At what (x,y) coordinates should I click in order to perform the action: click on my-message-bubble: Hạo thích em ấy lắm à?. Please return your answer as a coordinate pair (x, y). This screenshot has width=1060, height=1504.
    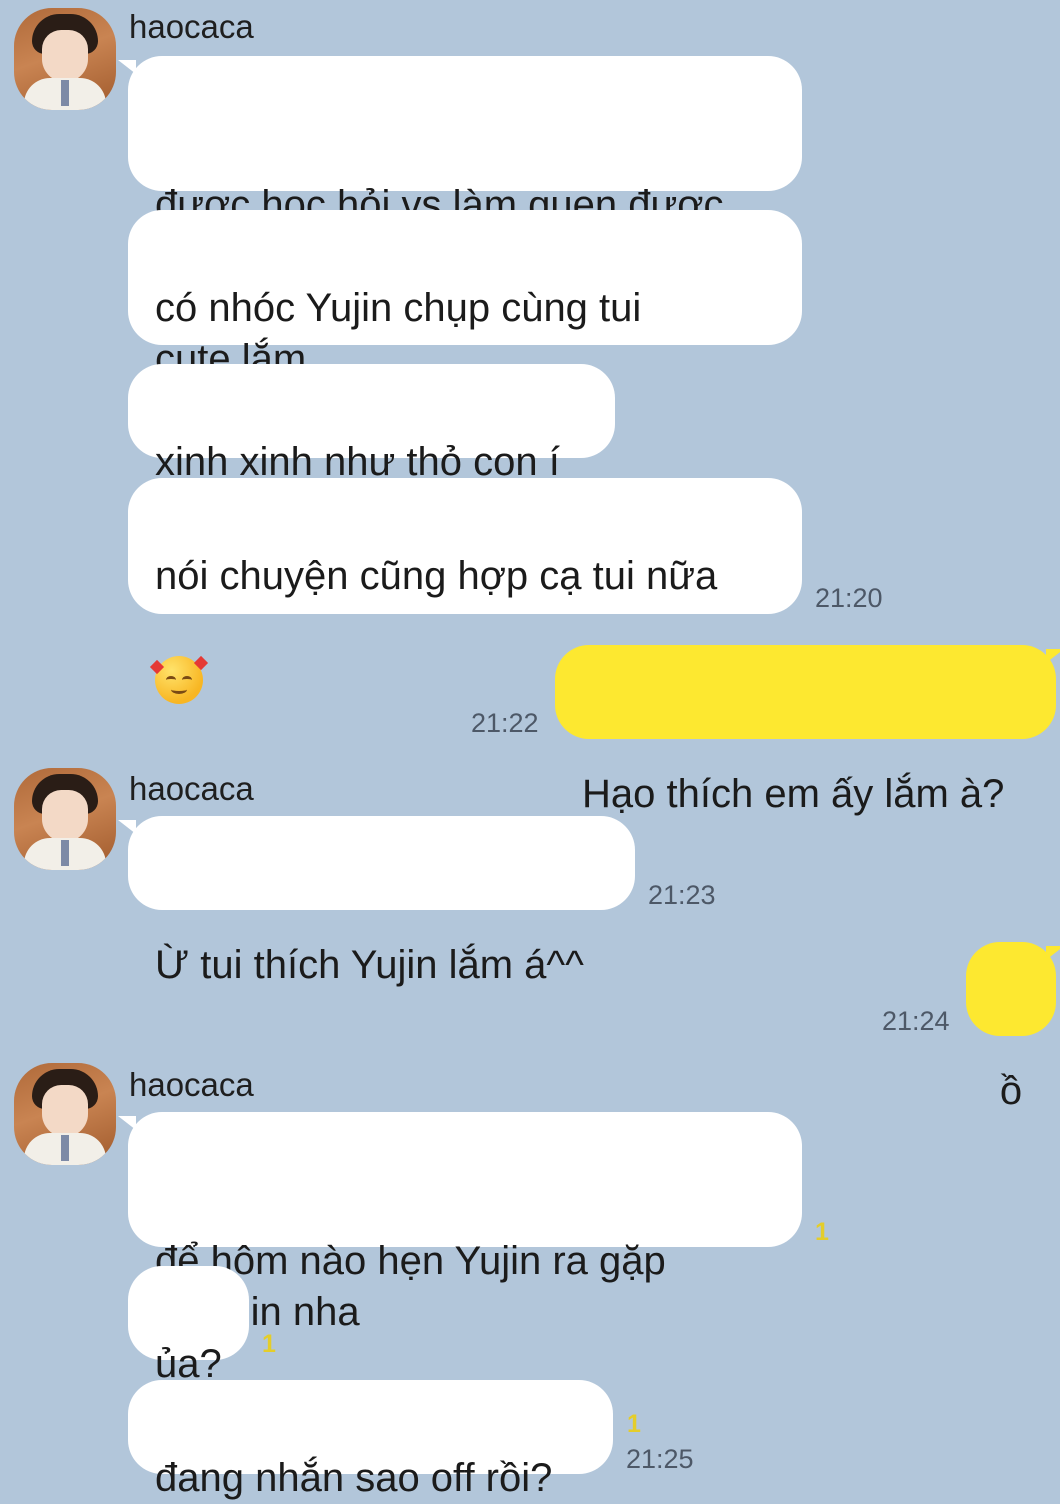
    Looking at the image, I should click on (807, 730).